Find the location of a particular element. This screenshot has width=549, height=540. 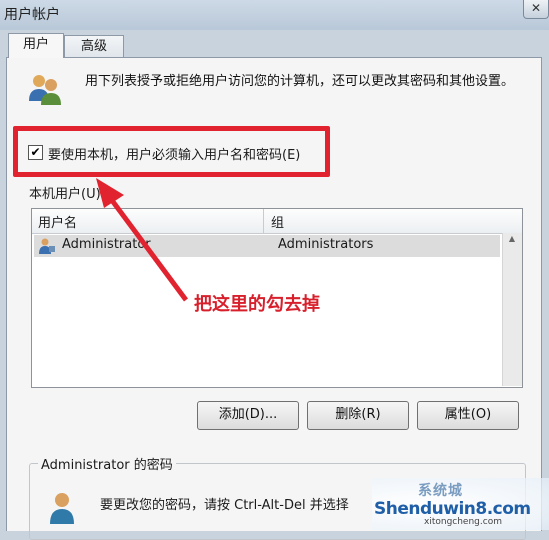

annotation-text: 把这里的勾去掉 is located at coordinates (257, 303).